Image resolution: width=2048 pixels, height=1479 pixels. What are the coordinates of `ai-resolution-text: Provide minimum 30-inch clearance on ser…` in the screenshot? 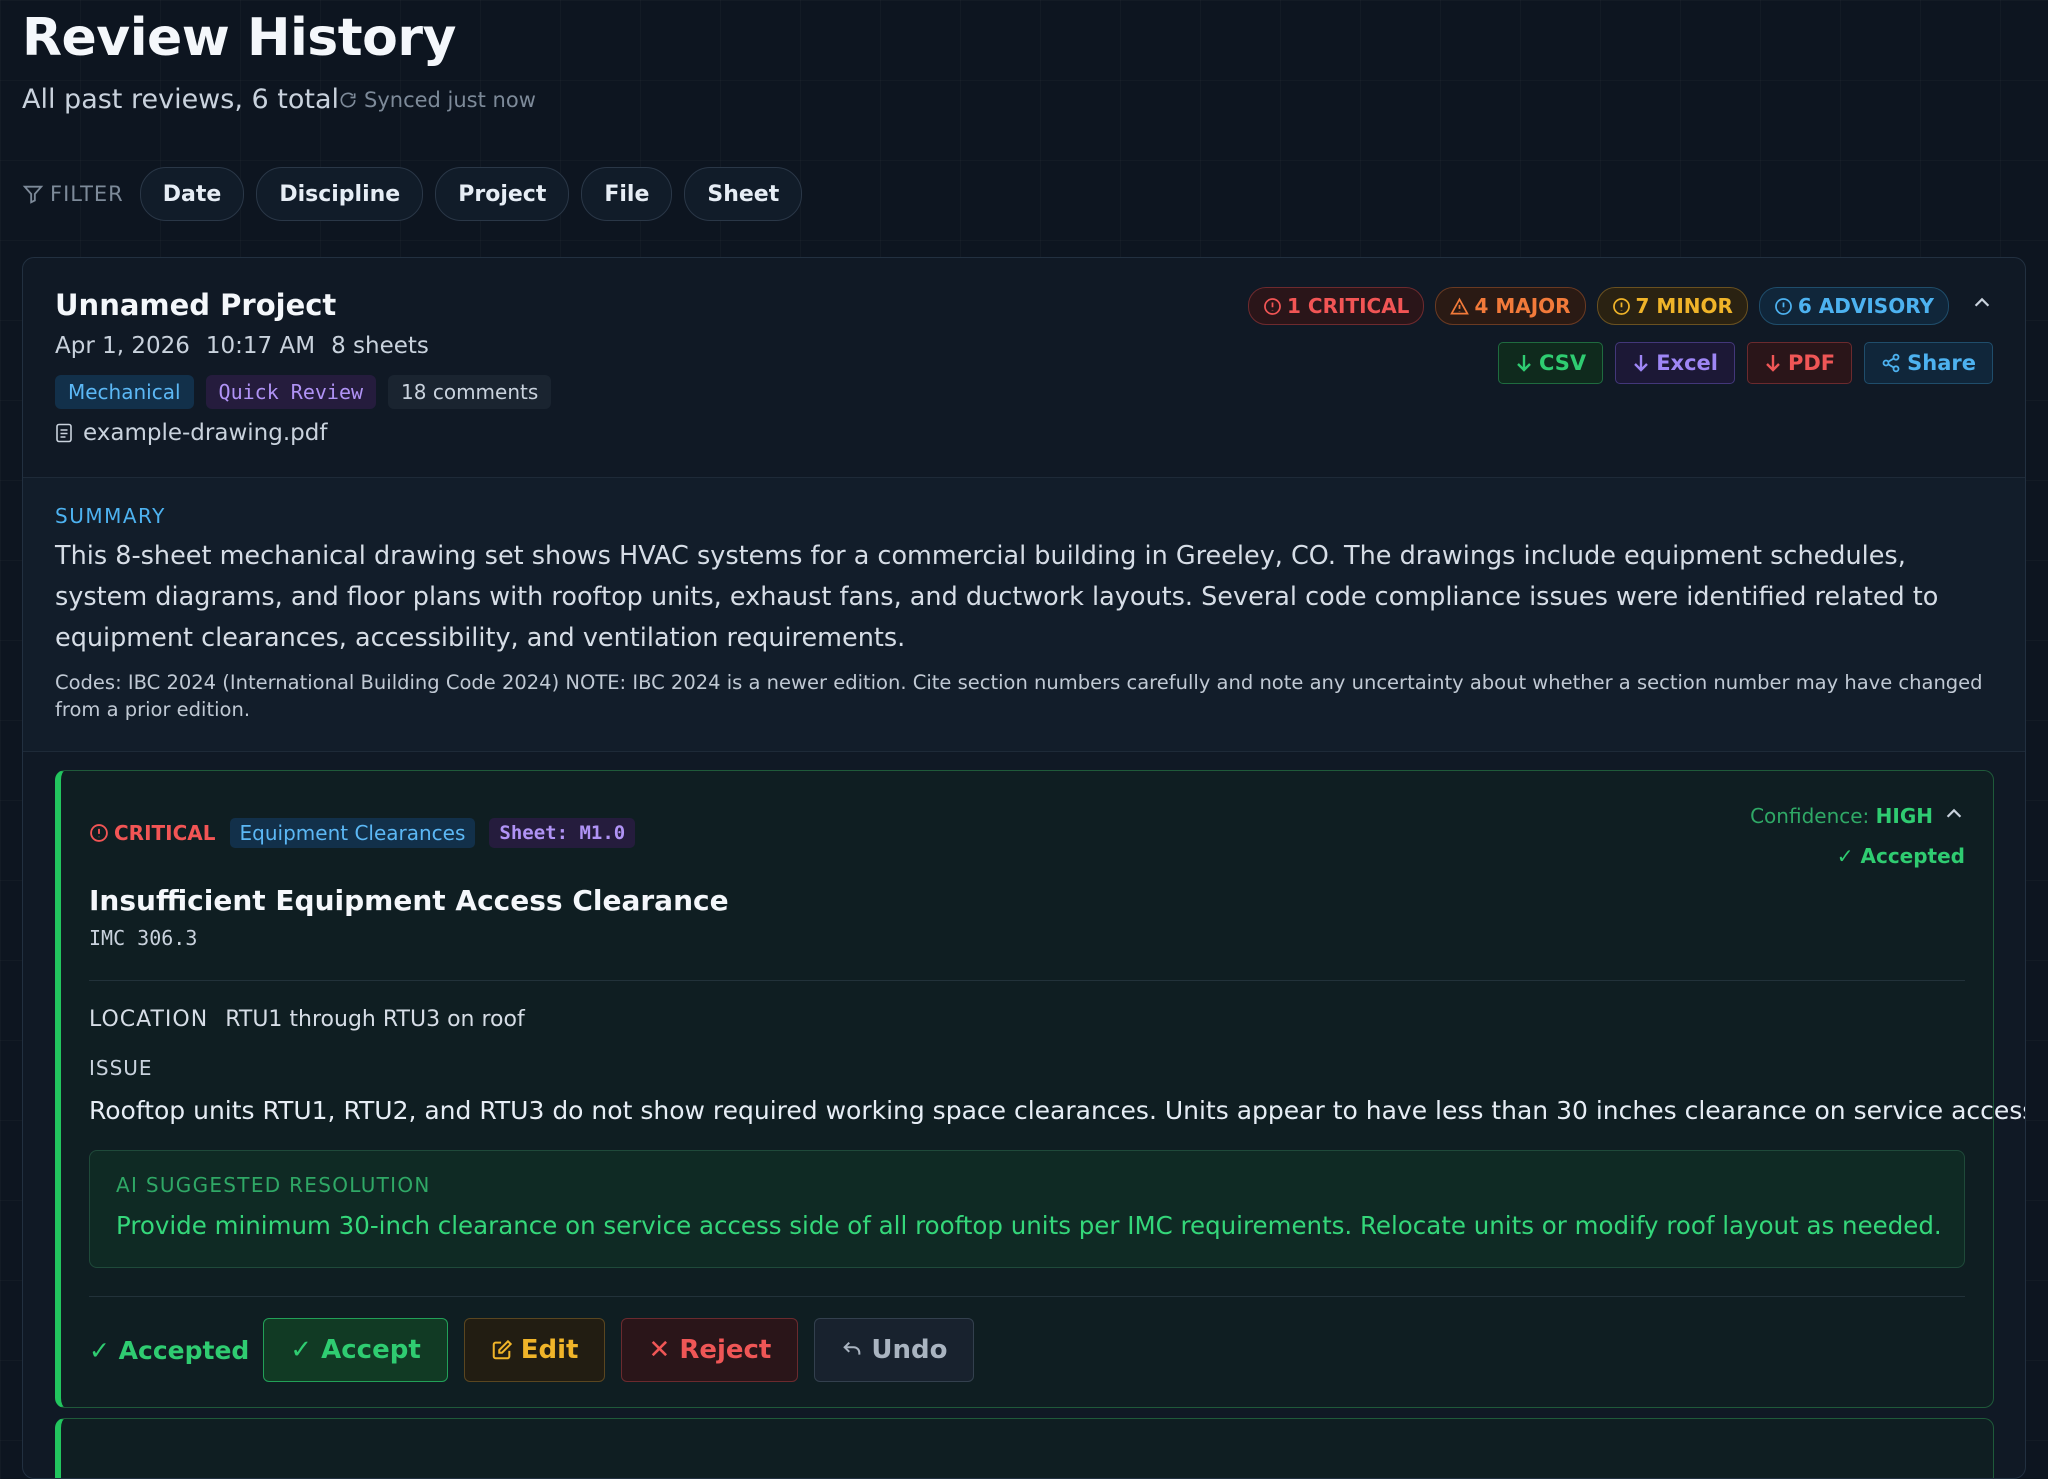 It's located at (1029, 1225).